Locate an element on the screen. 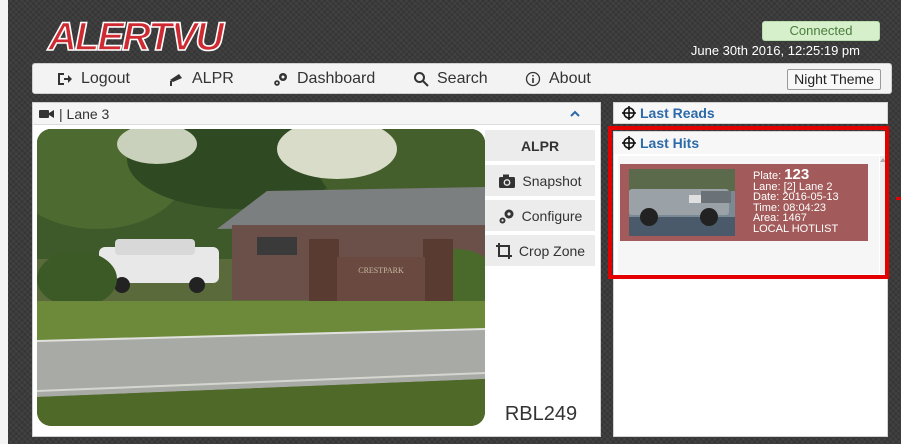  nav-about-label: About is located at coordinates (570, 78).